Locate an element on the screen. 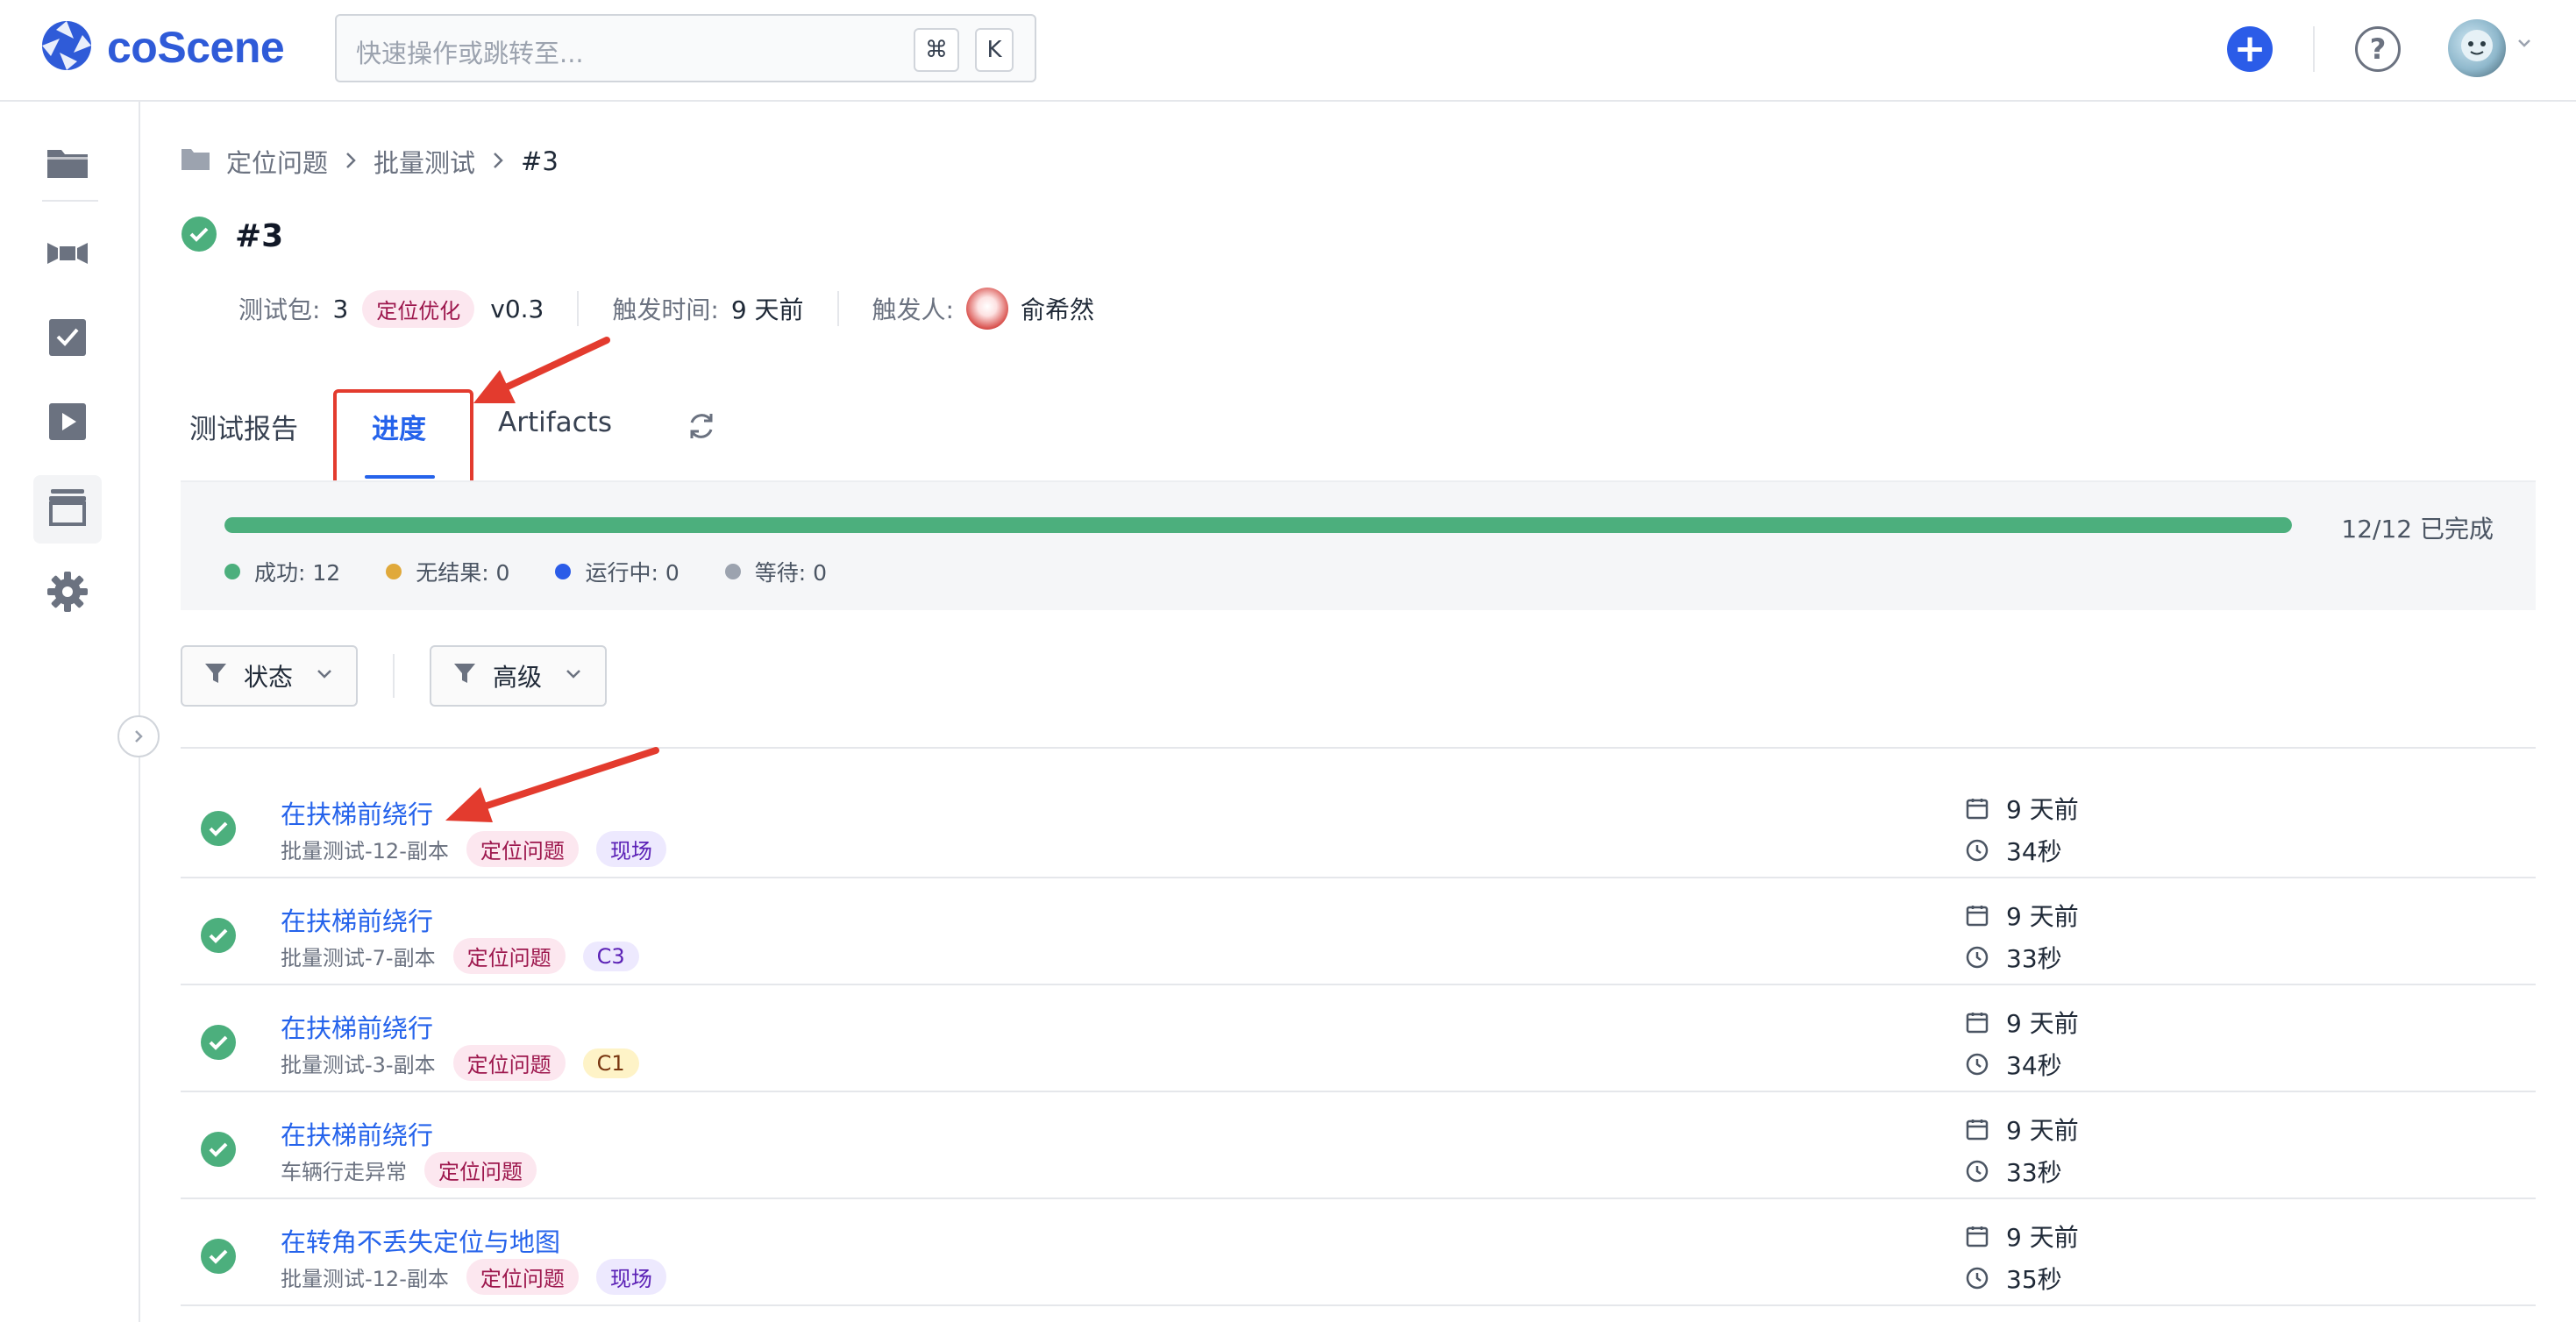  trigger-time-label: 触发时间: is located at coordinates (665, 310).